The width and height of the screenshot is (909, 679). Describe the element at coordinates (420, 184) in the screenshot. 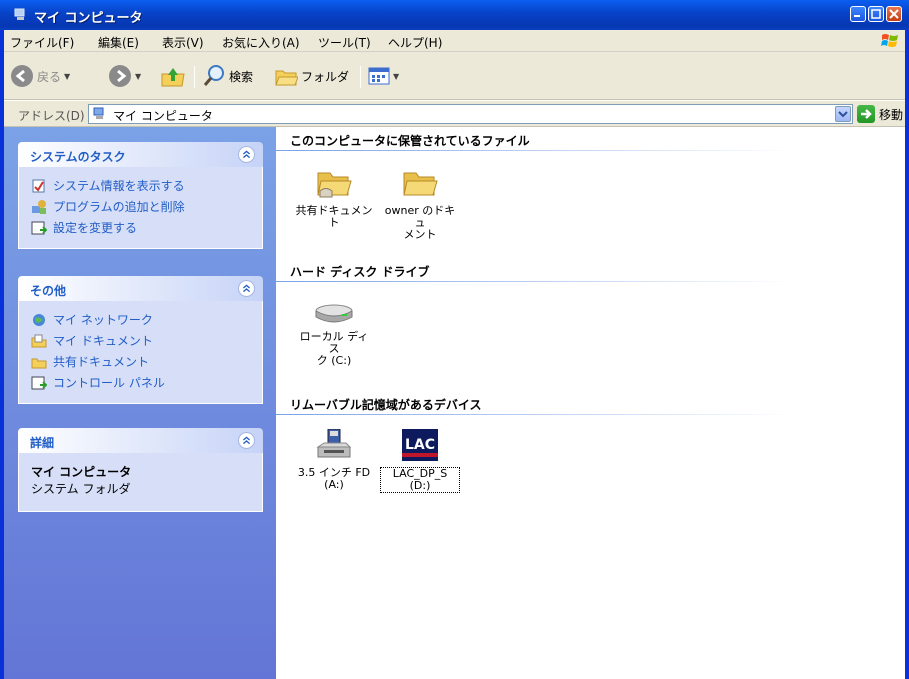

I see `folder-icon` at that location.